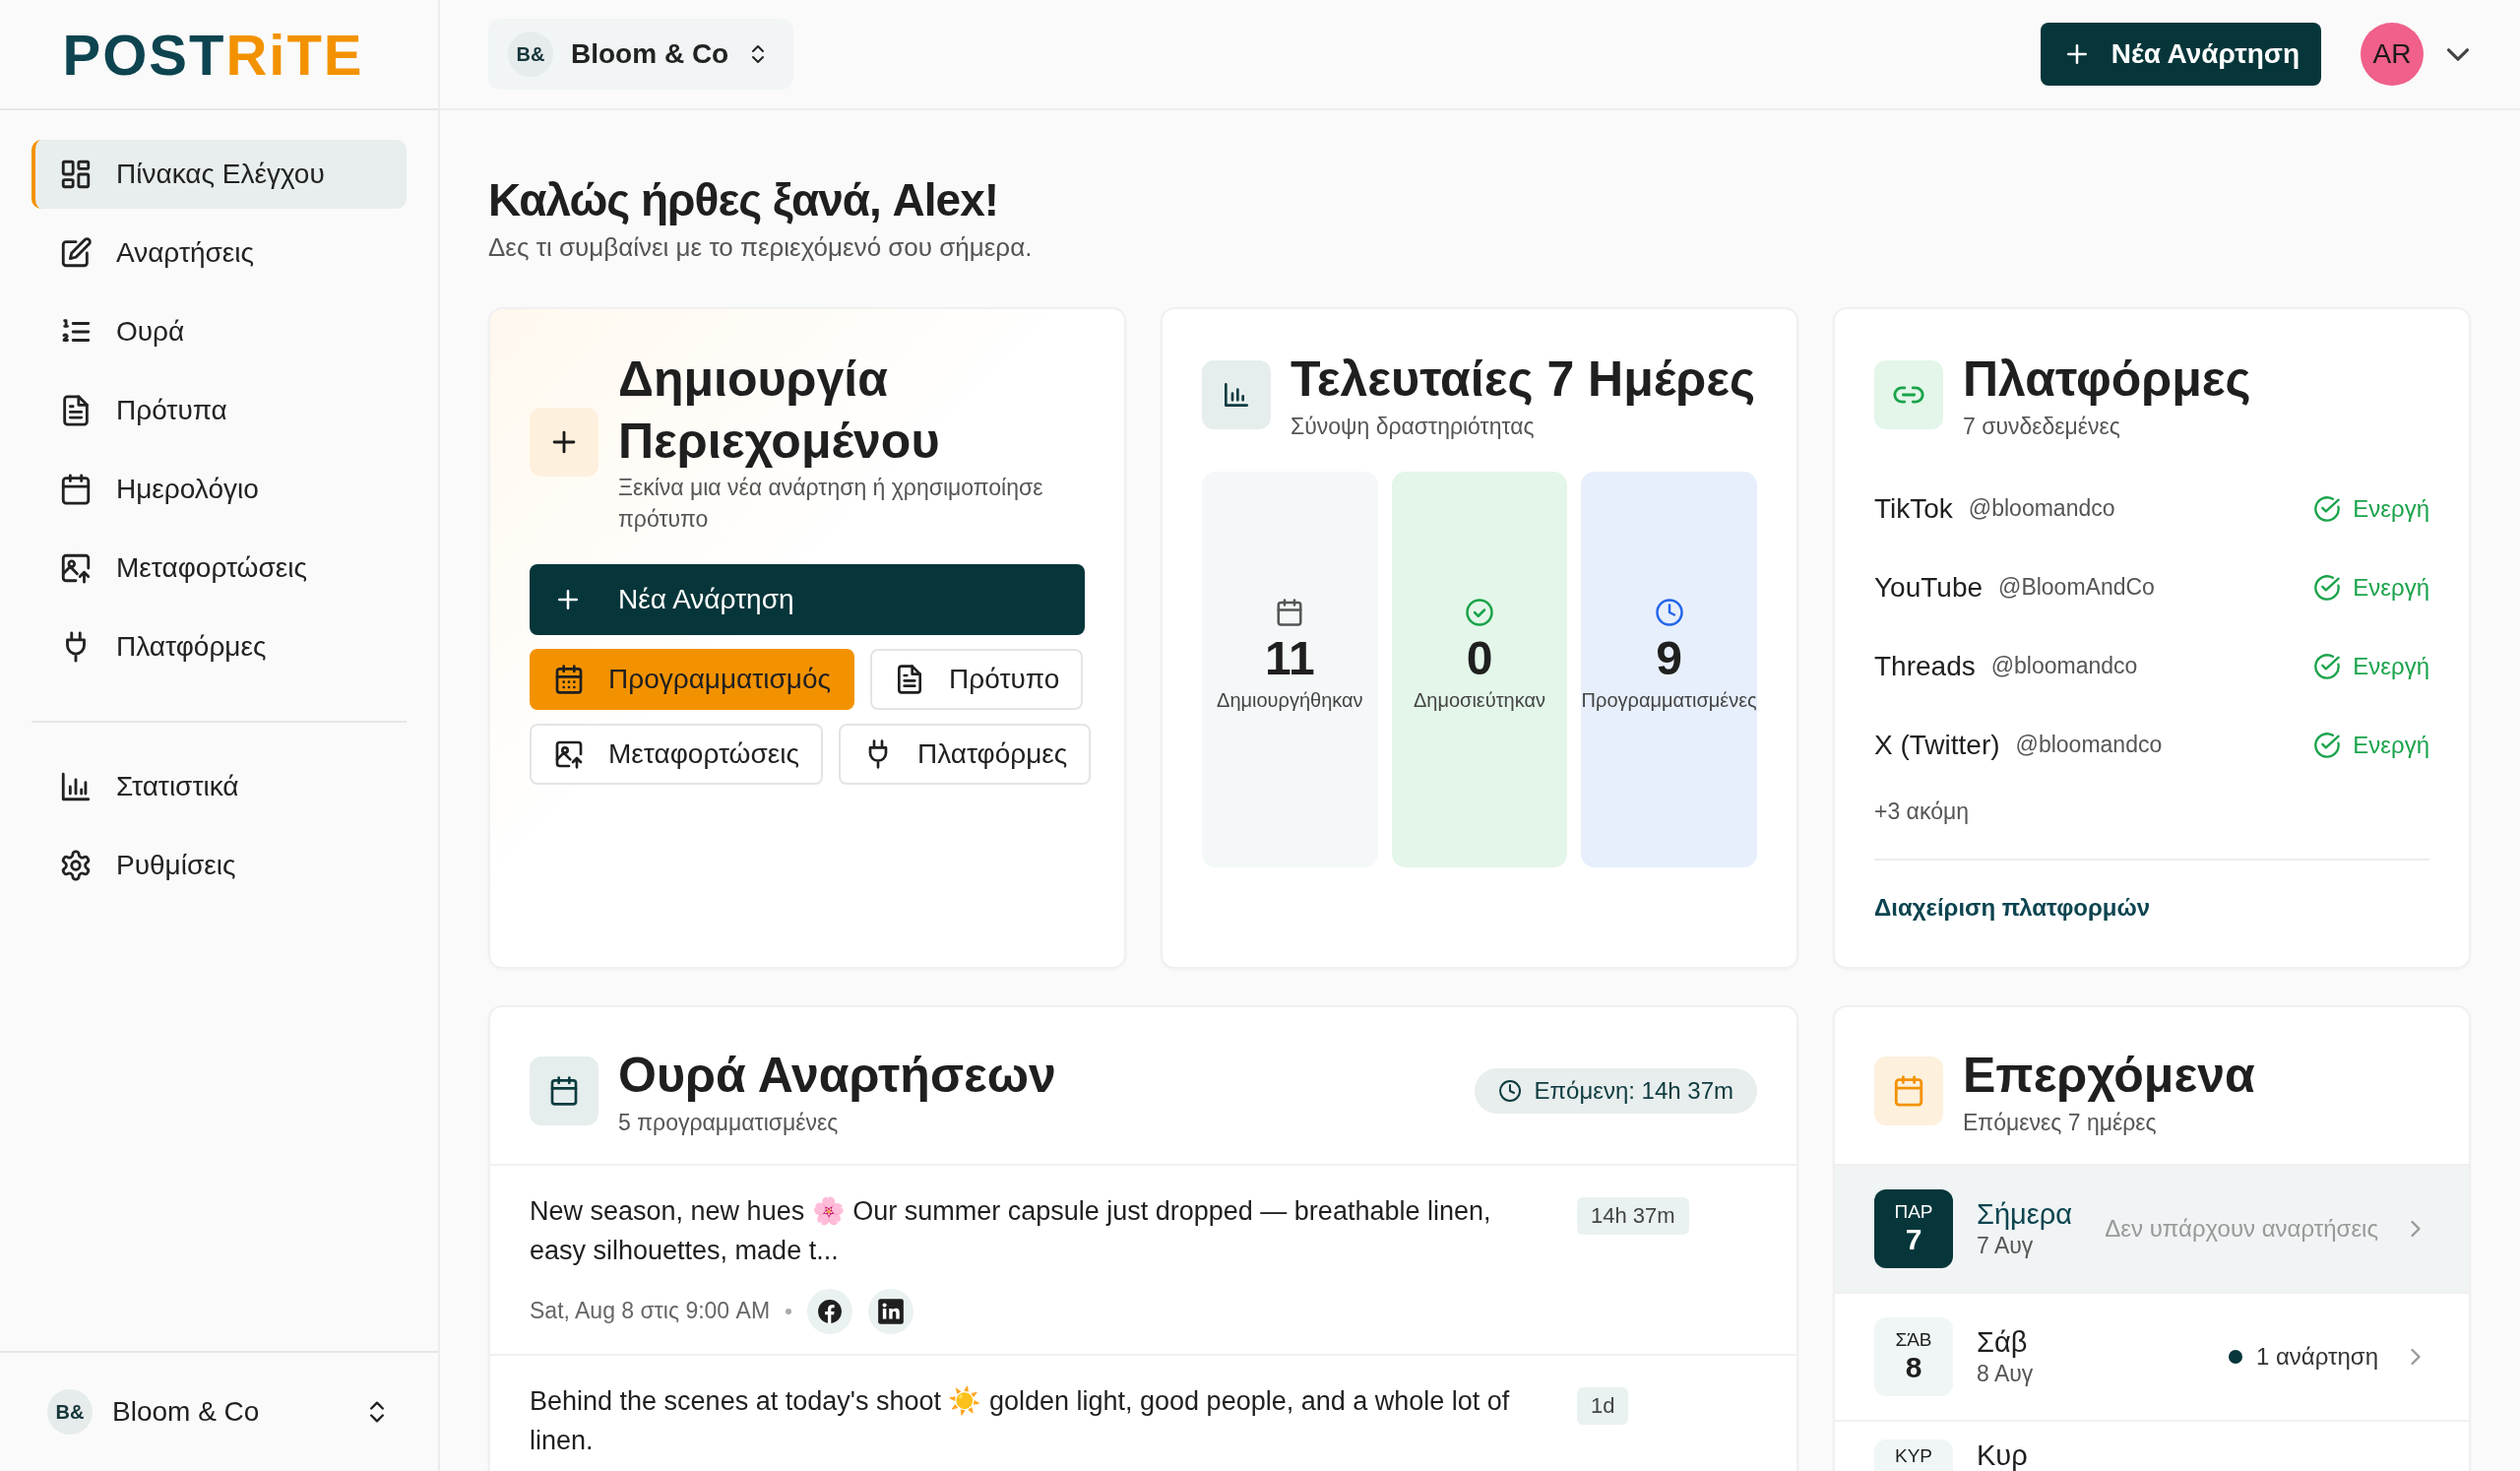 This screenshot has height=1471, width=2520. I want to click on stat-value: 0, so click(1479, 657).